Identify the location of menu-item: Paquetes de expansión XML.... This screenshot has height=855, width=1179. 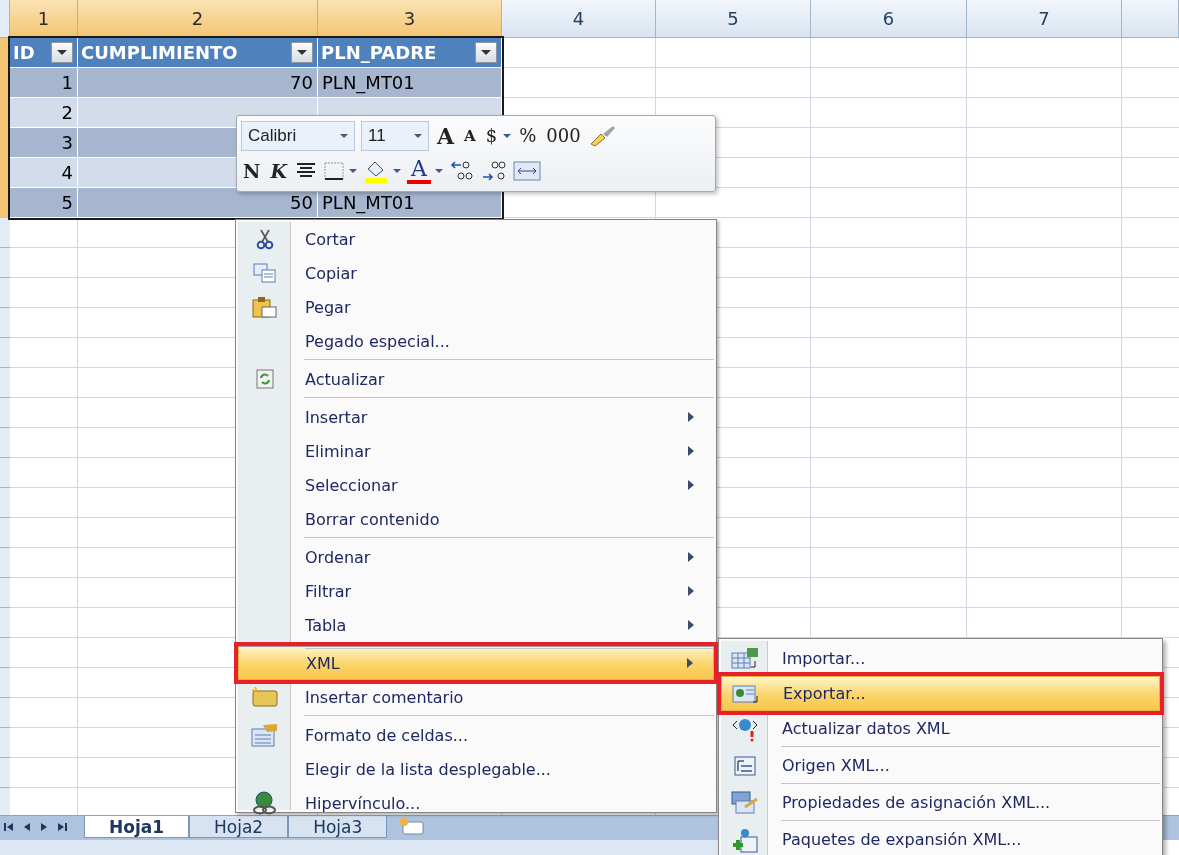
(940, 837).